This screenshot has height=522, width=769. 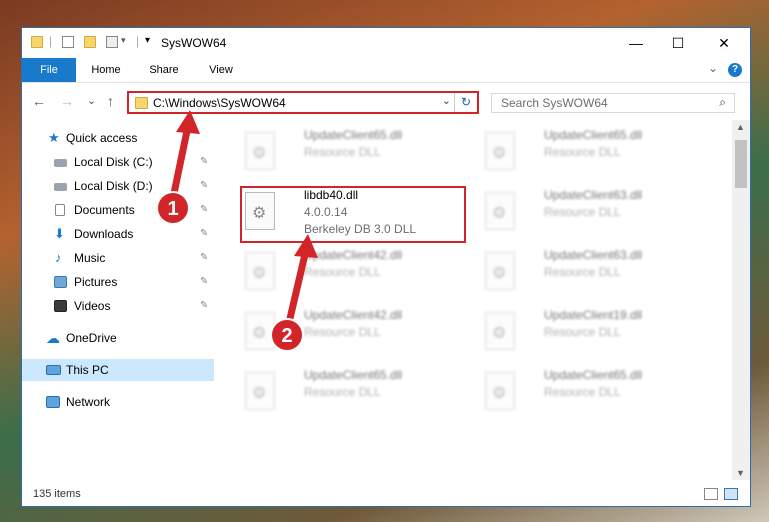 I want to click on close-button: ✕, so click(x=724, y=43).